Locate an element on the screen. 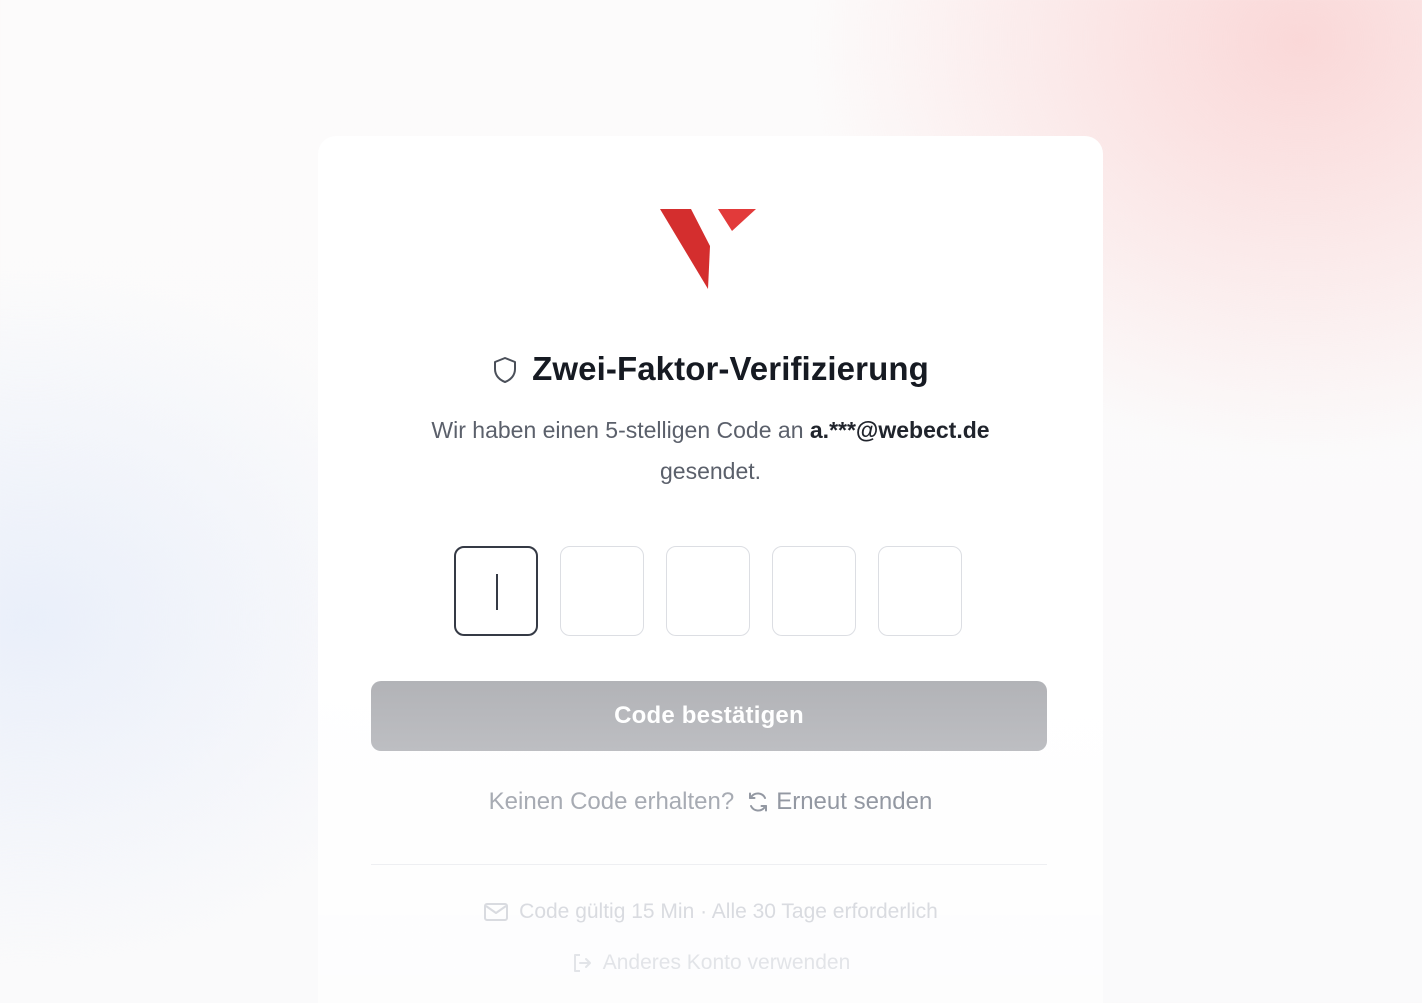  masked-email: a.***@webect.de is located at coordinates (899, 430).